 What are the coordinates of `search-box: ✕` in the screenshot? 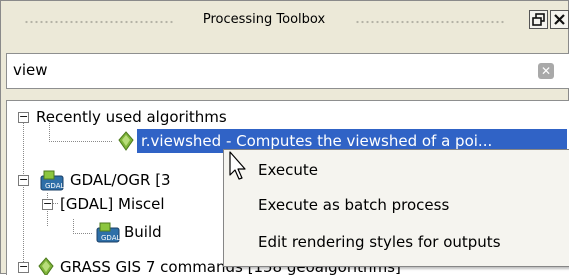 It's located at (287, 71).